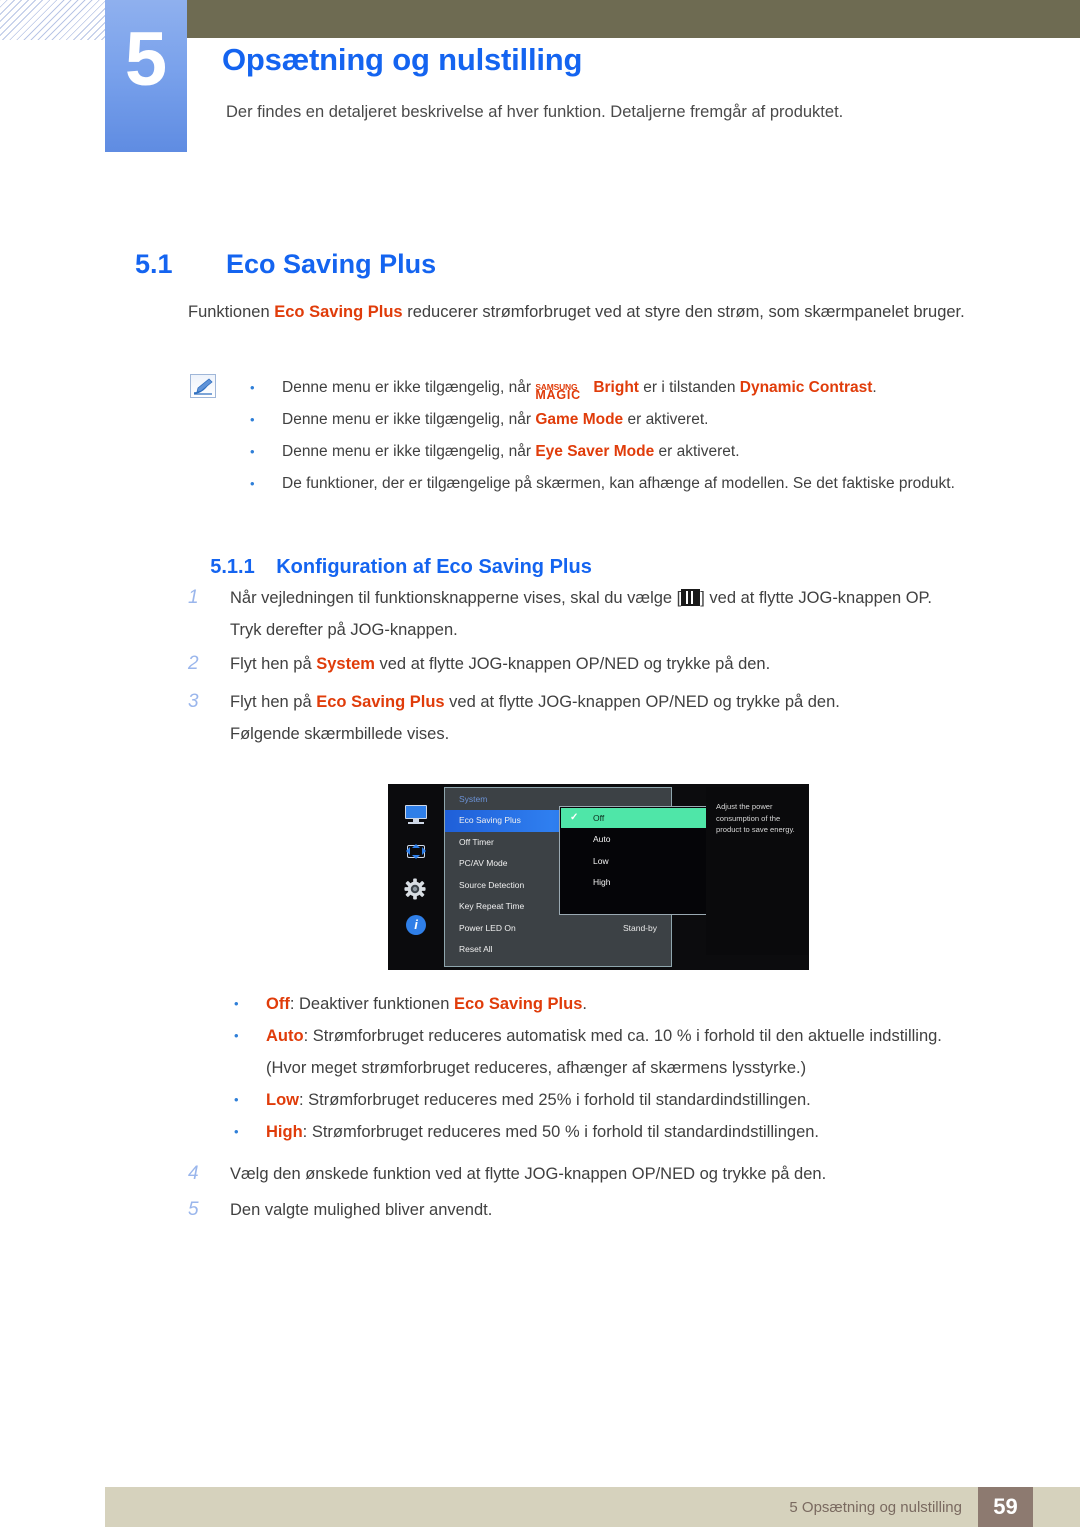 Image resolution: width=1080 pixels, height=1527 pixels. I want to click on intro-highlight: Eco Saving Plus, so click(338, 312).